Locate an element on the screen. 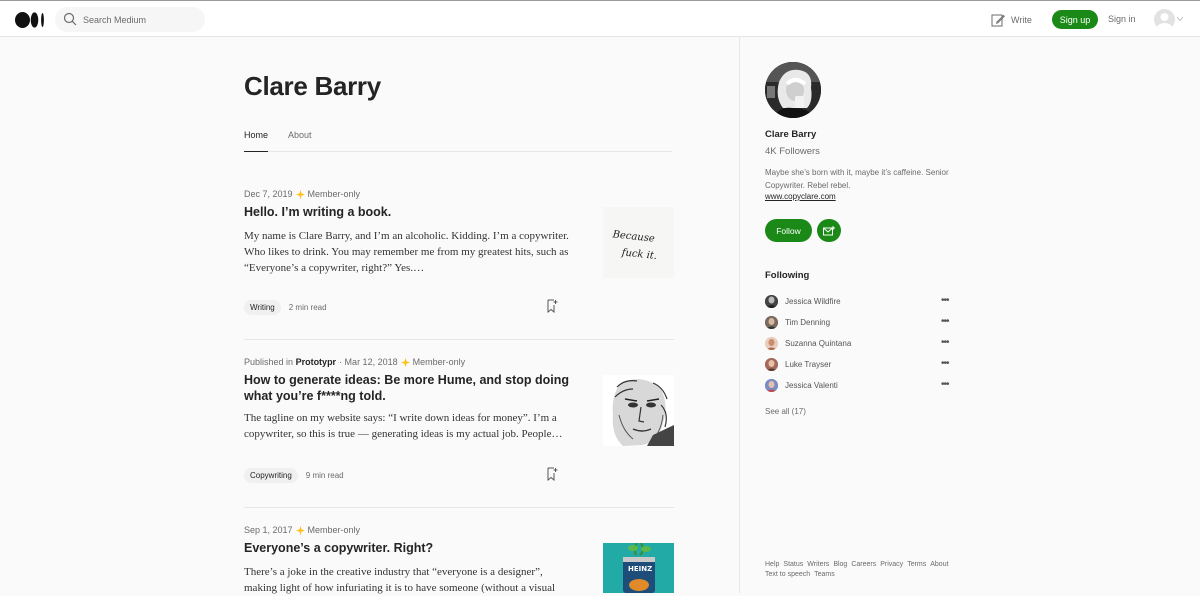  see-all-following-link: See all (17) is located at coordinates (785, 411).